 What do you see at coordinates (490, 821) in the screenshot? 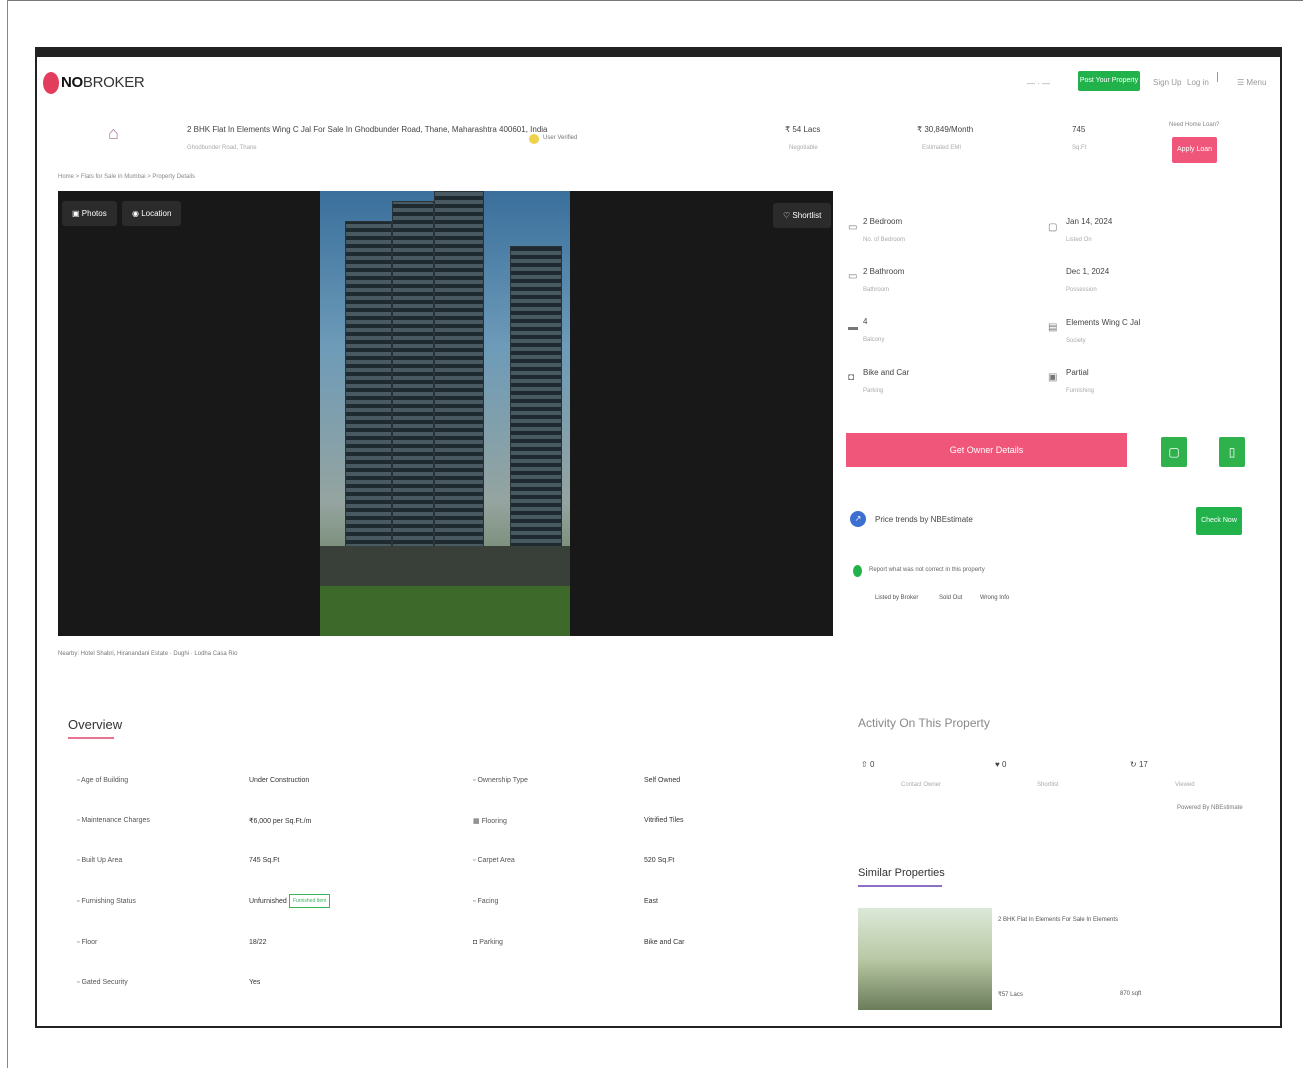
I see `overview-label: ▦ Flooring` at bounding box center [490, 821].